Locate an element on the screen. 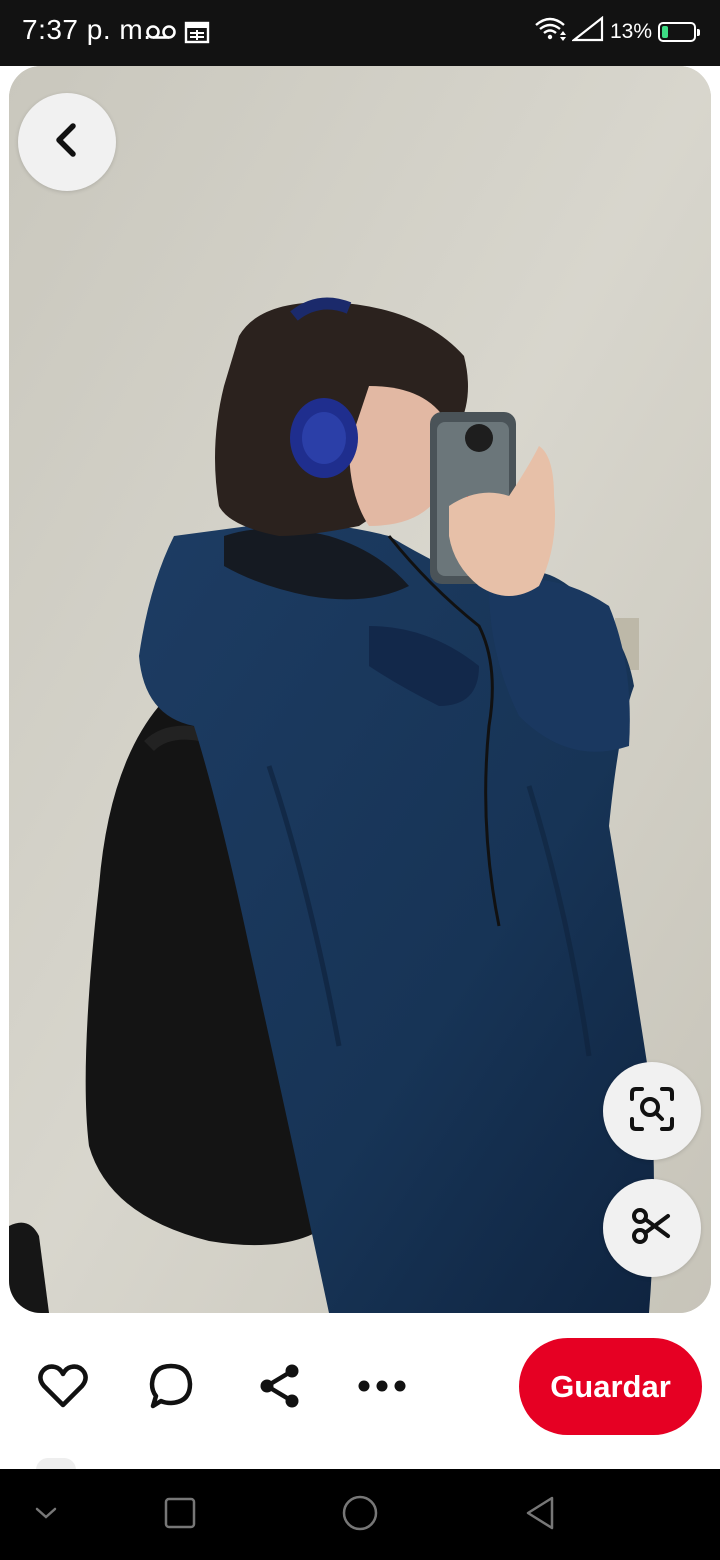 The width and height of the screenshot is (720, 1560). scissors-icon is located at coordinates (652, 1228).